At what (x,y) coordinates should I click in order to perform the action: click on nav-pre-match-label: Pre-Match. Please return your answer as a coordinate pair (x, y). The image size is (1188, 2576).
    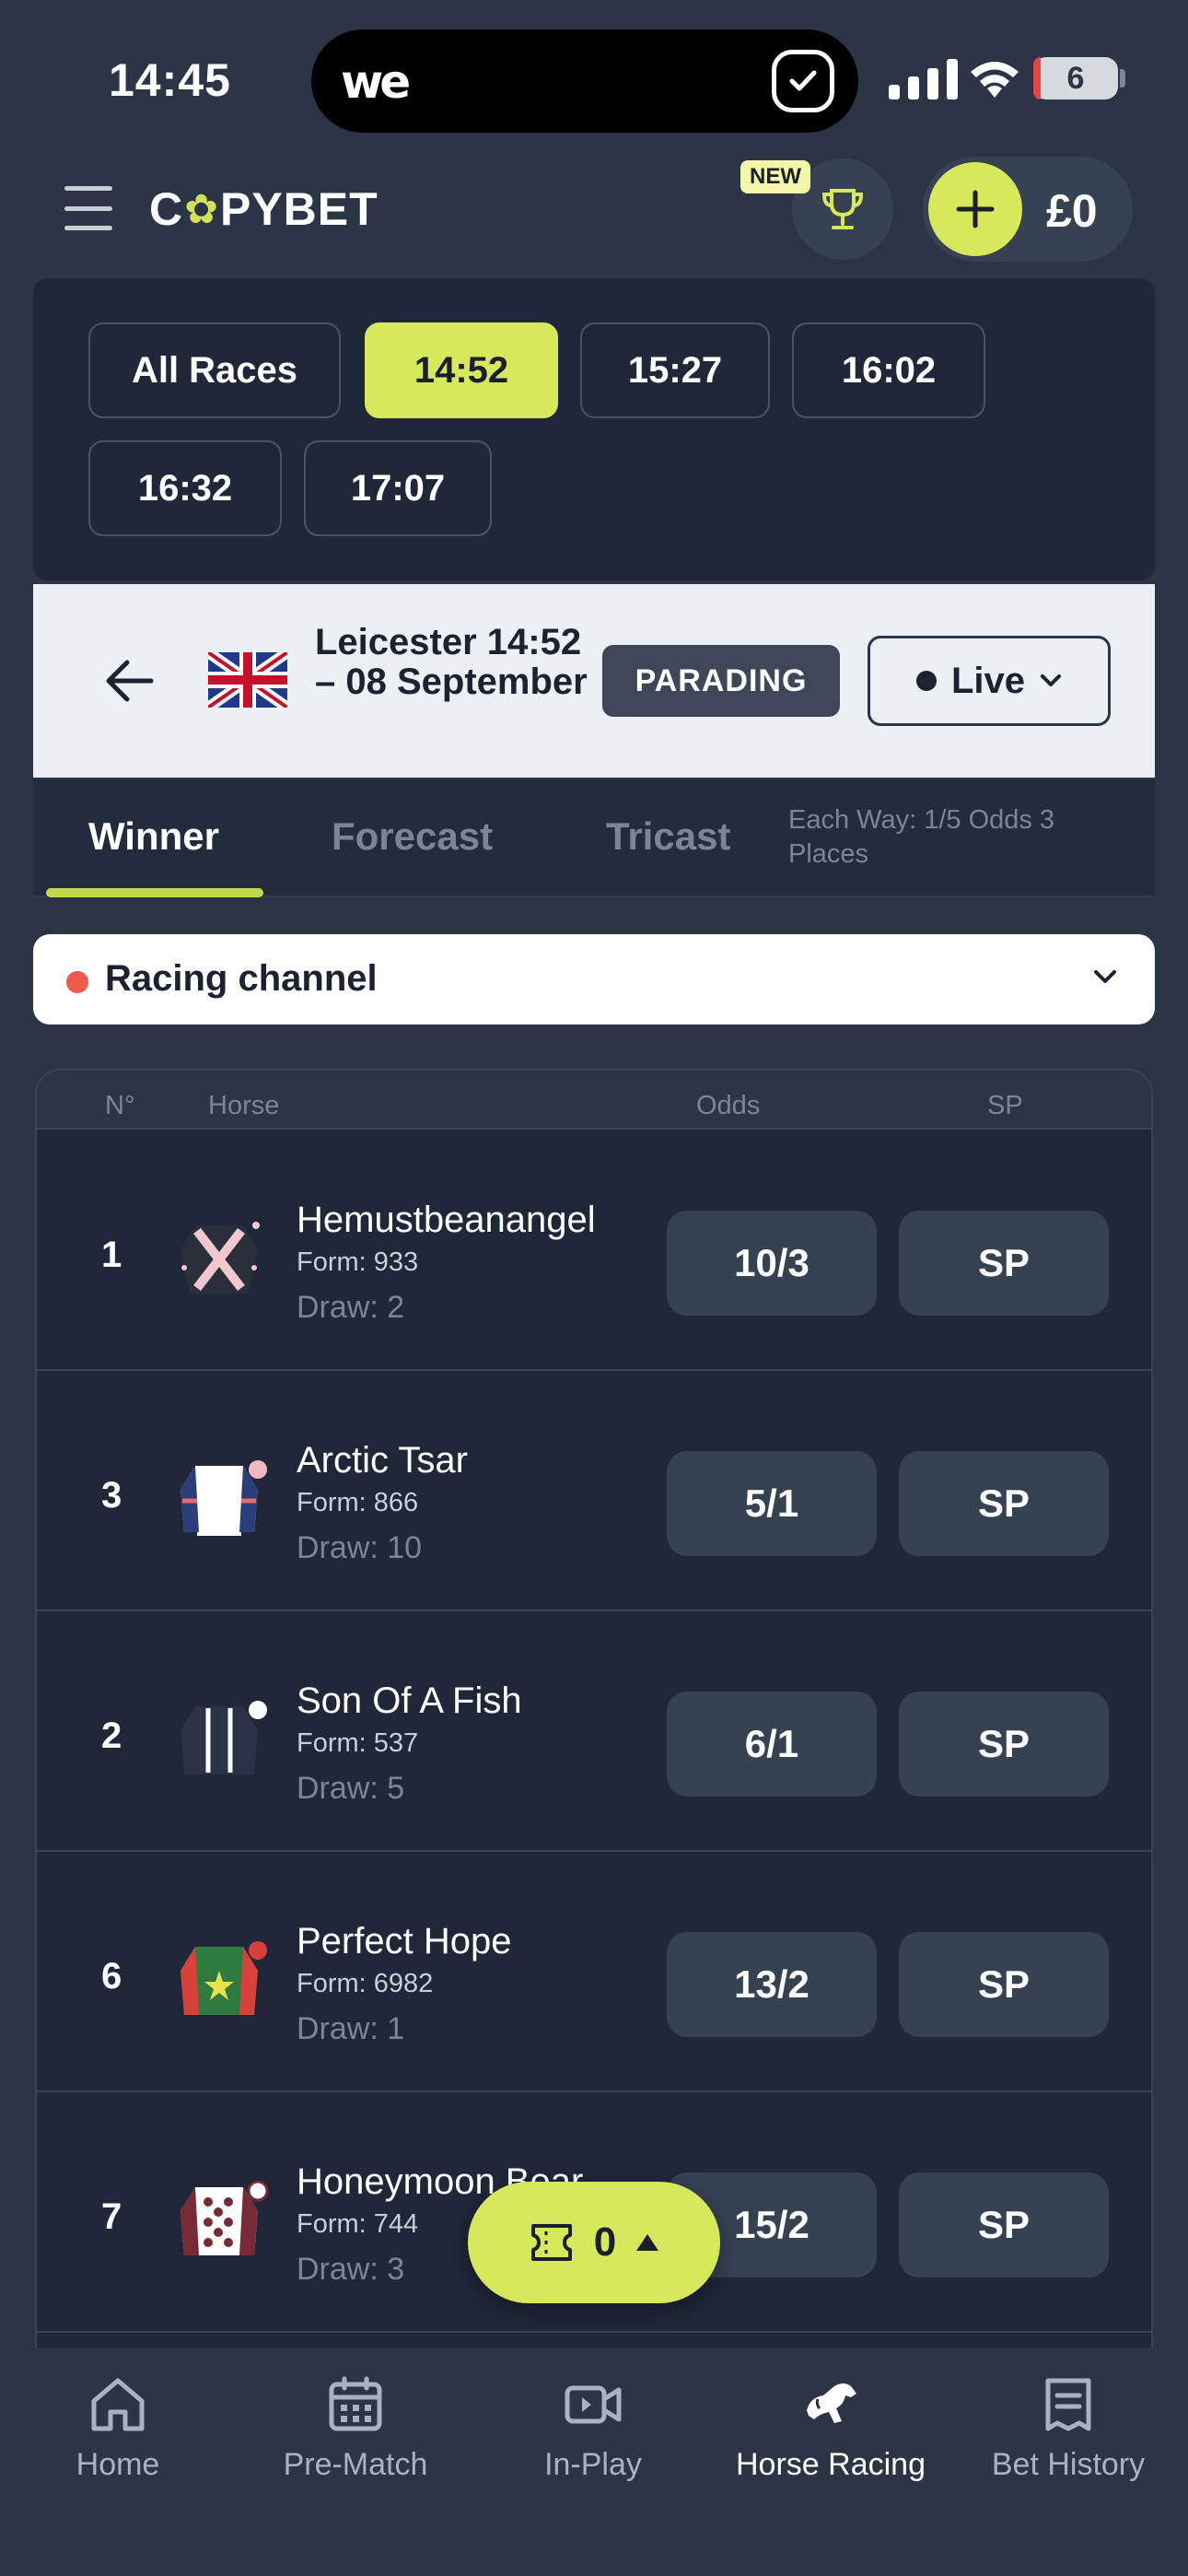
    Looking at the image, I should click on (355, 2464).